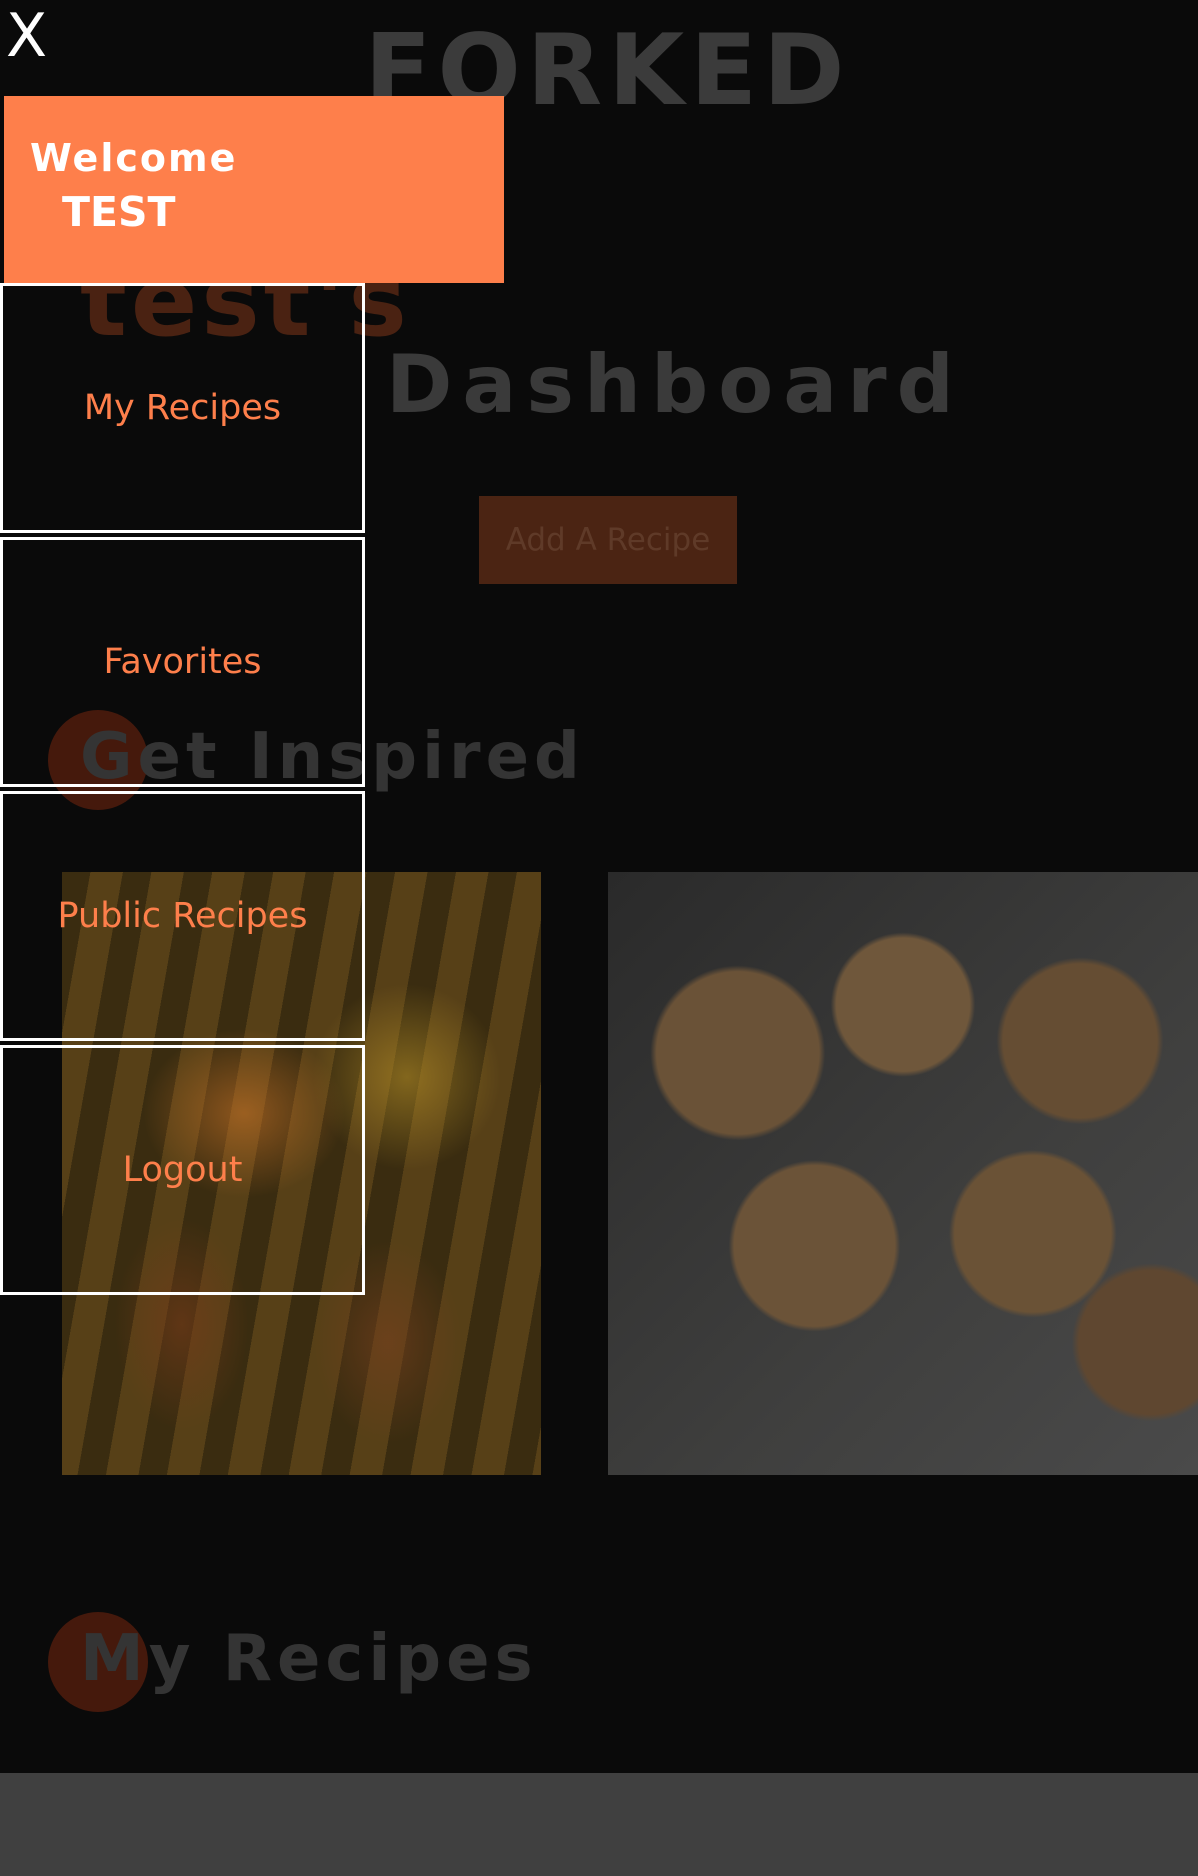 This screenshot has width=1198, height=1876. Describe the element at coordinates (134, 158) in the screenshot. I see `welcome-label: Welcome` at that location.